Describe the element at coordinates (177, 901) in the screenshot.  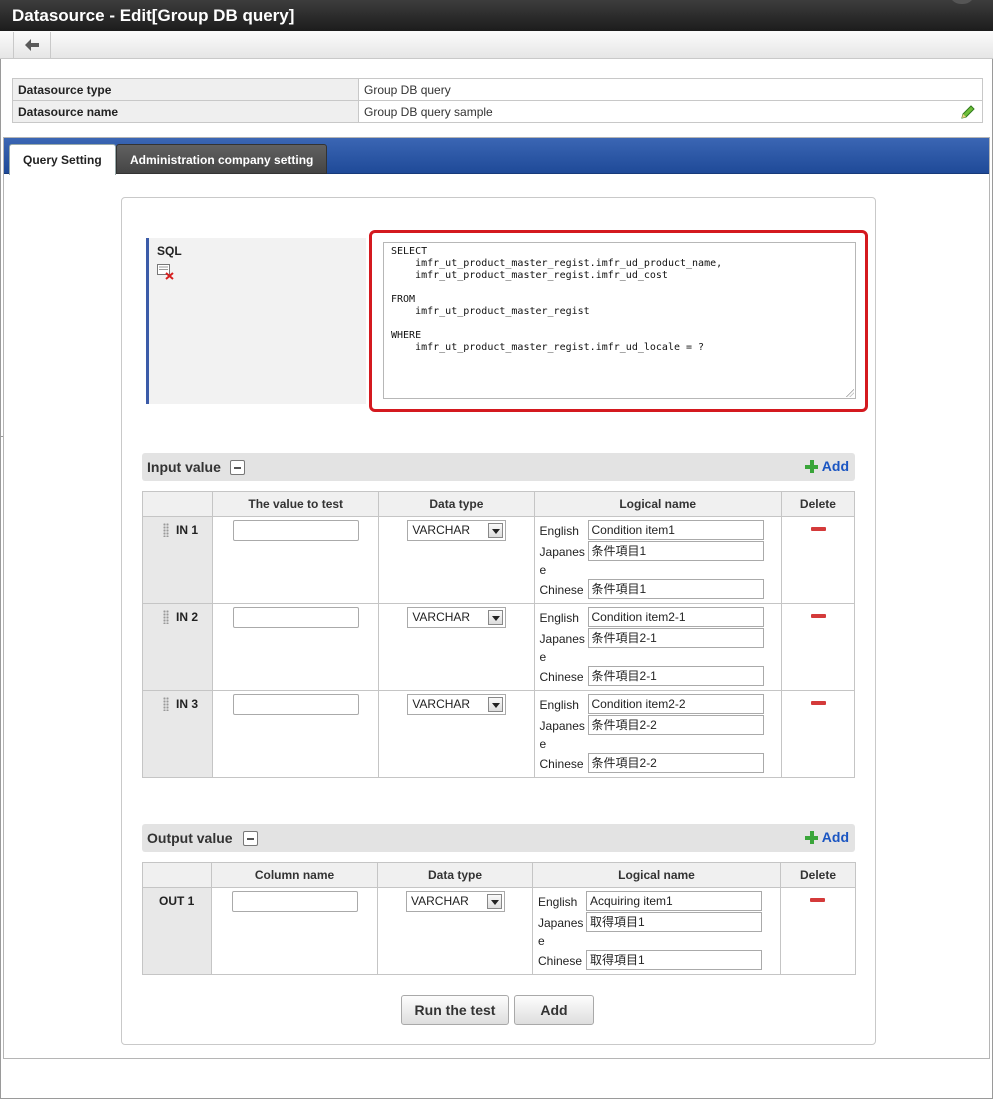
I see `output-row-id: OUT 1` at that location.